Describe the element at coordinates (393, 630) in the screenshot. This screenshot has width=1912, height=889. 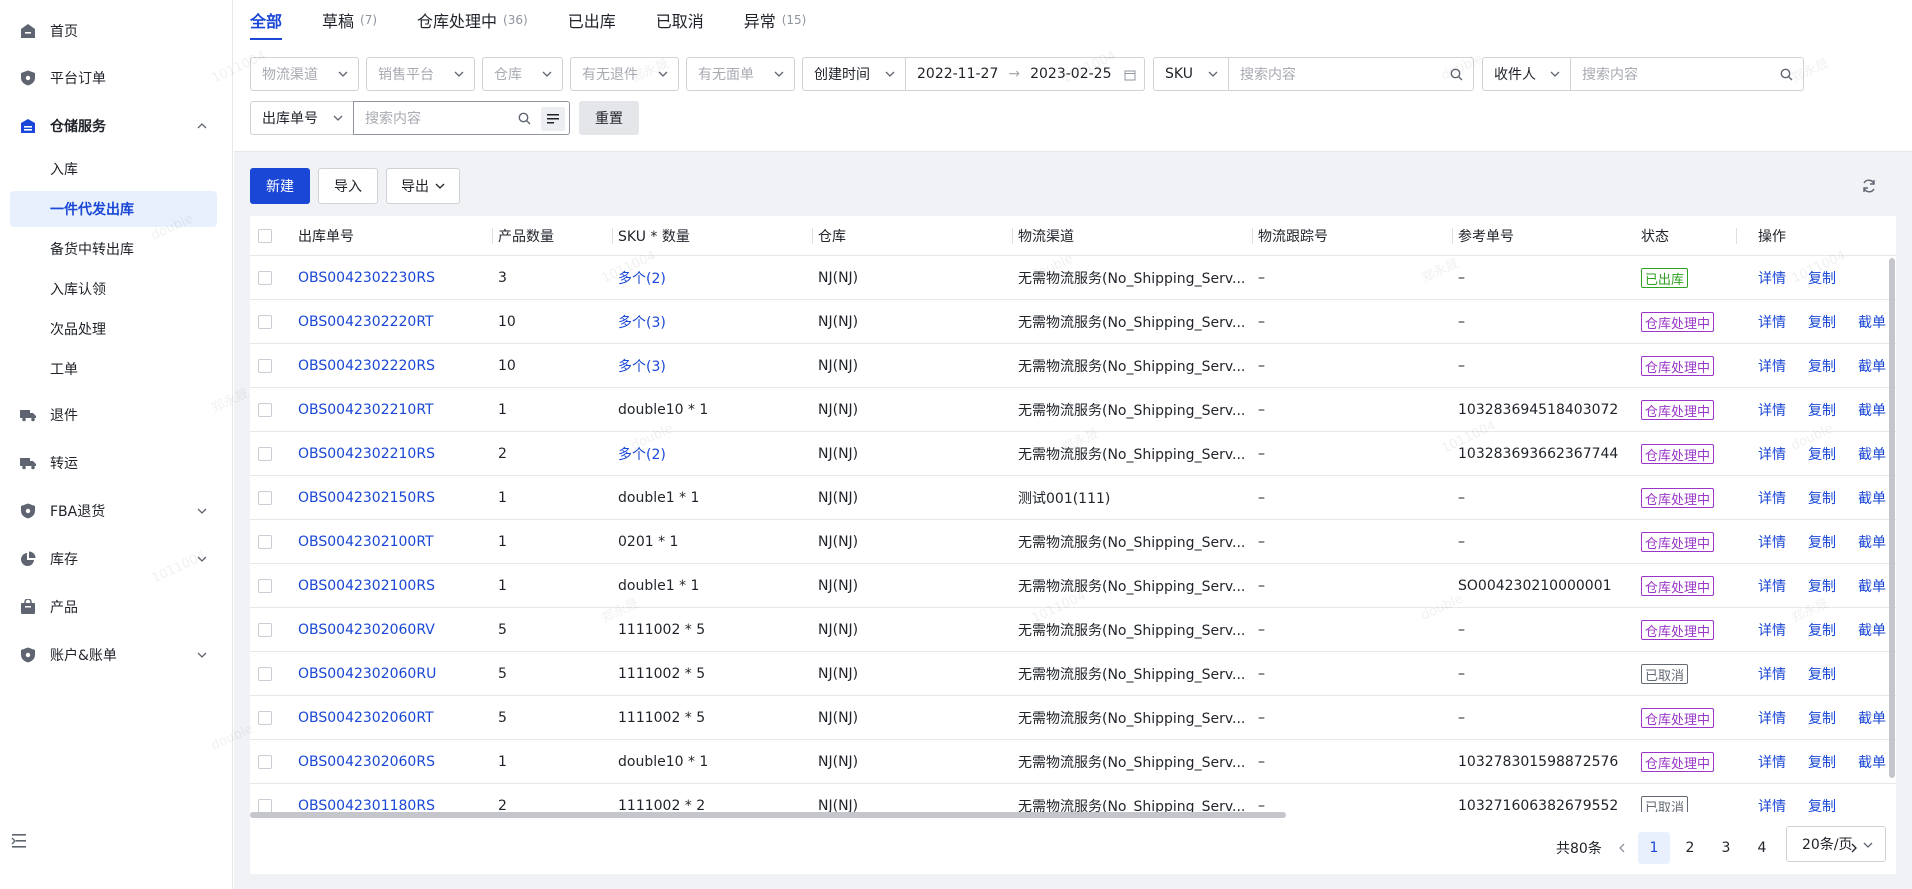
I see `order-no-link: OBS0042302060RV` at that location.